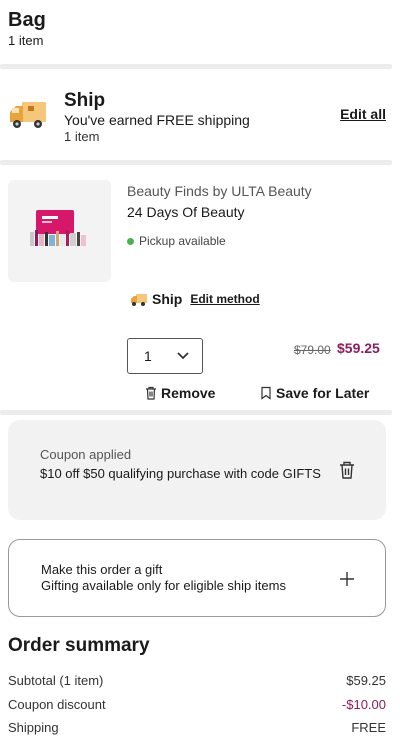  Describe the element at coordinates (197, 727) in the screenshot. I see `summary-row-shipping: Shipping FREE` at that location.